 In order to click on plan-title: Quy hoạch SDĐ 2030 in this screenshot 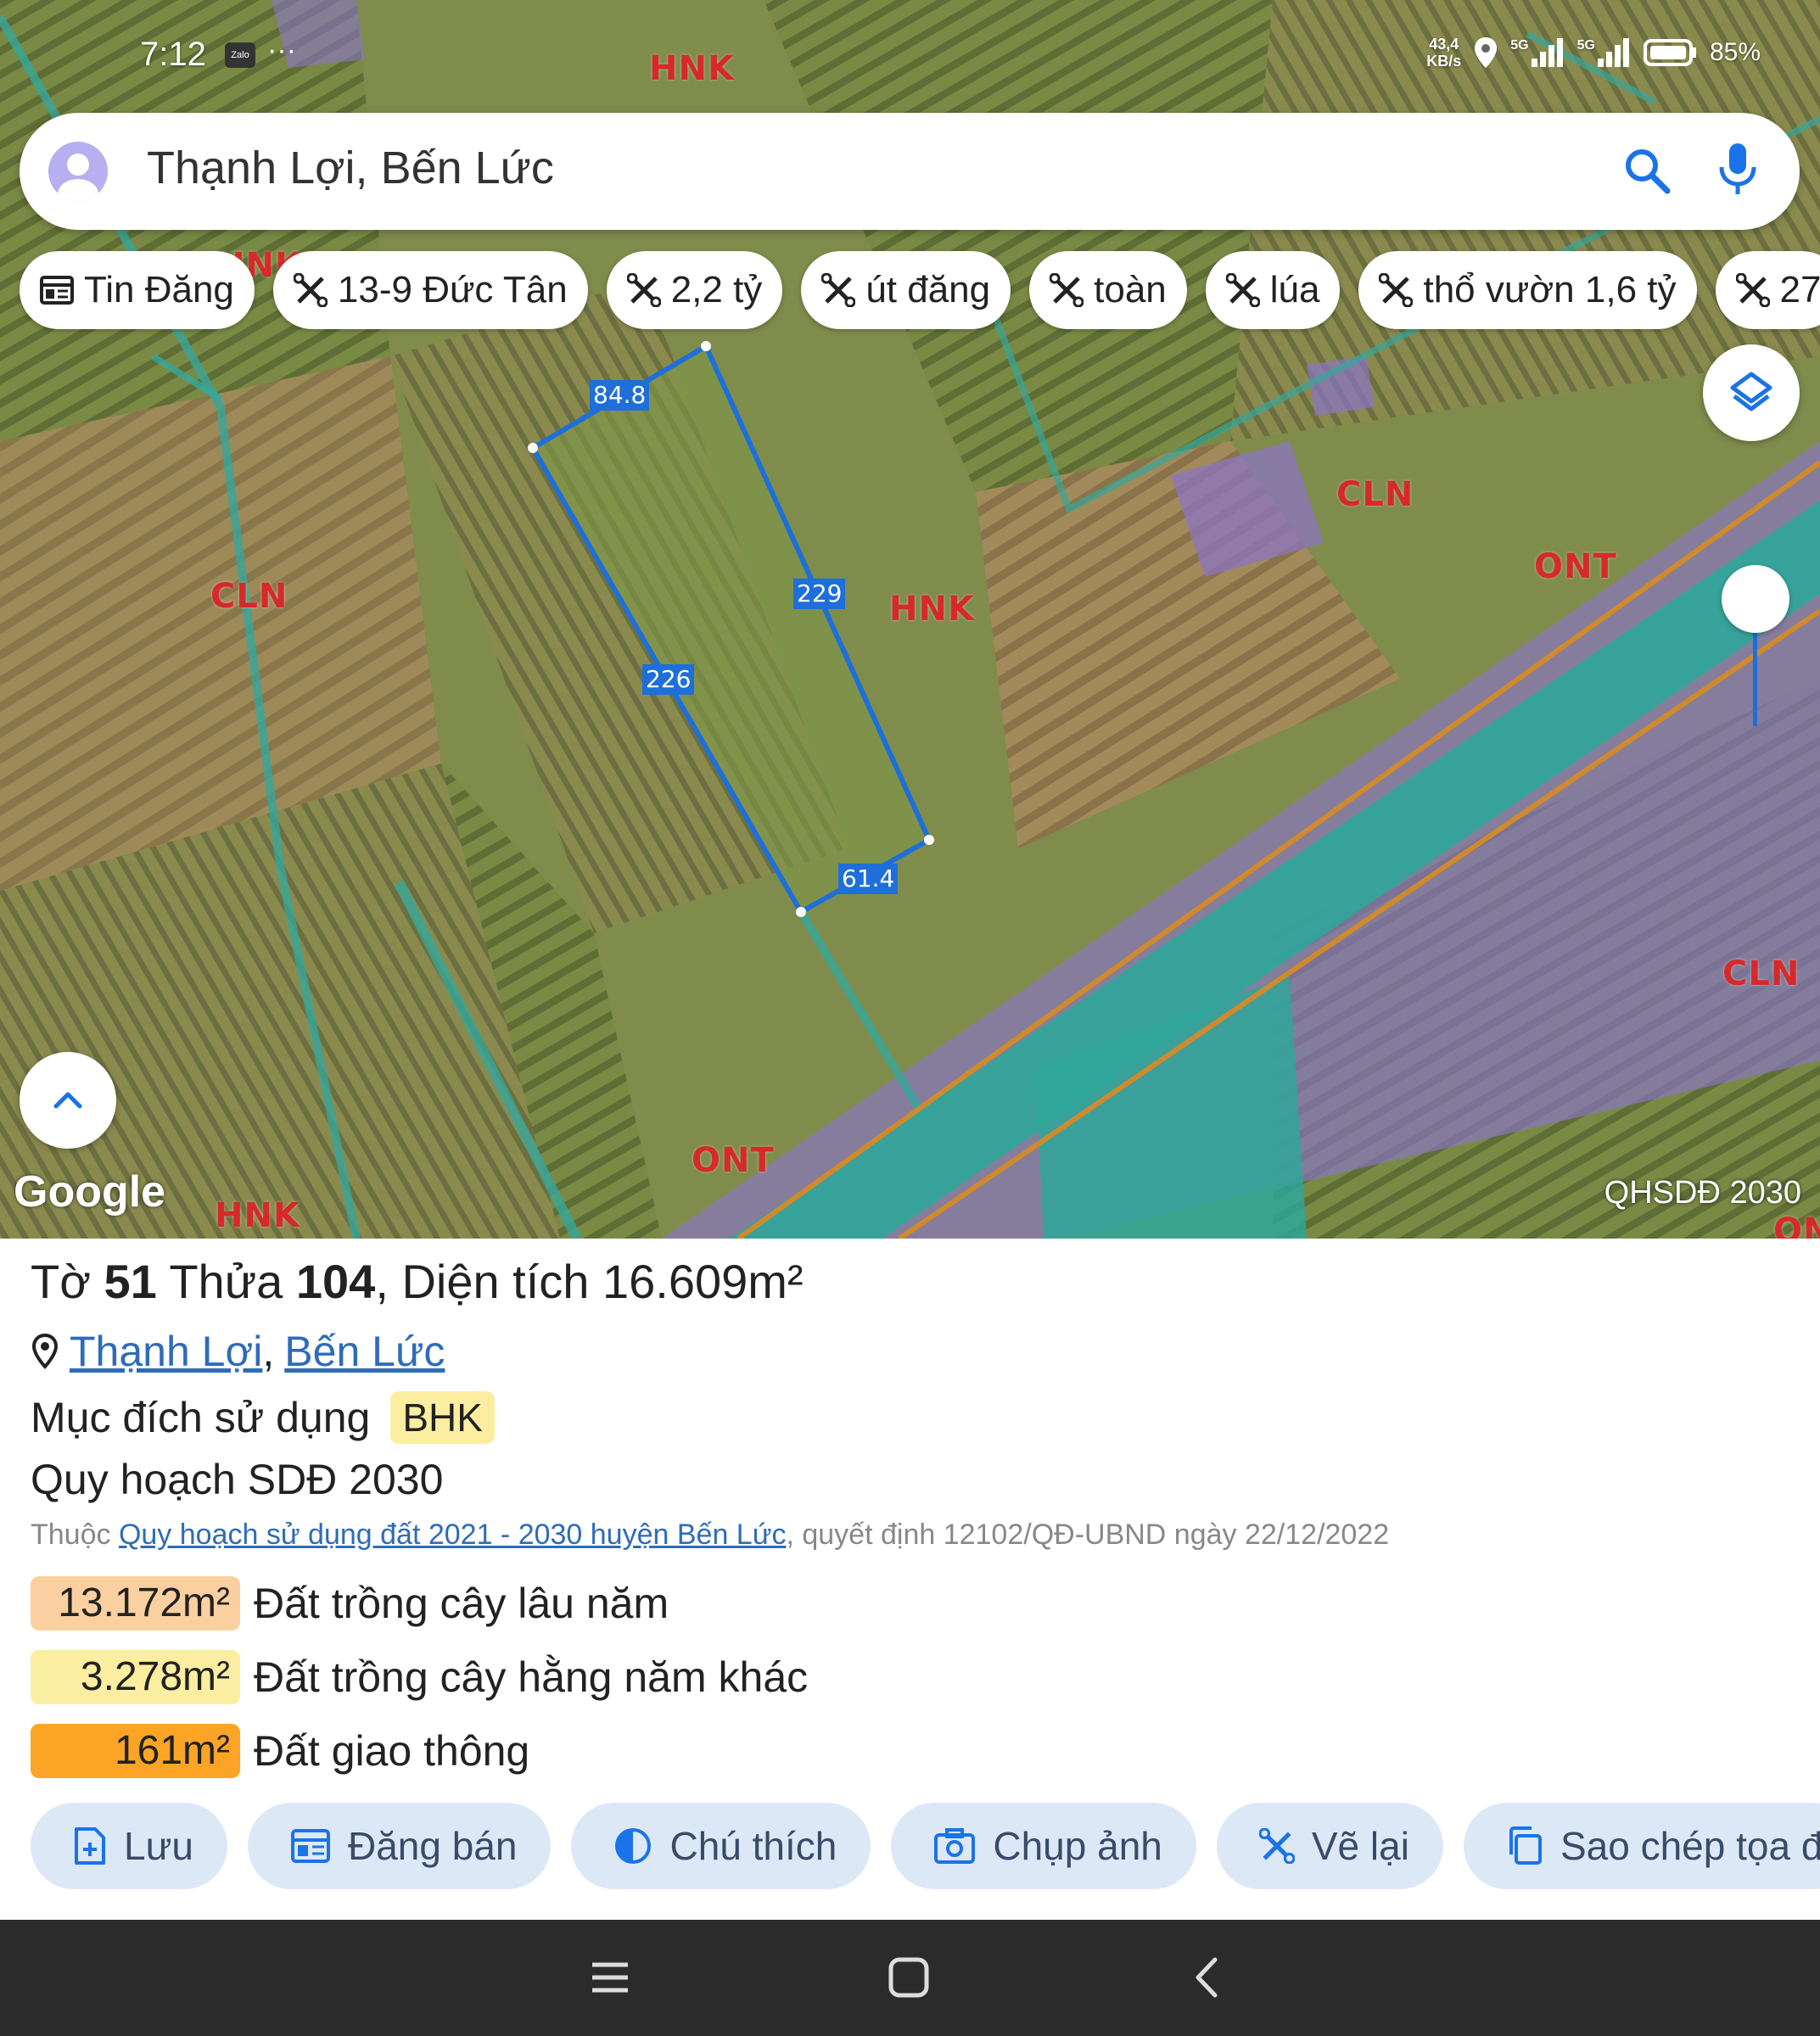, I will do `click(237, 1480)`.